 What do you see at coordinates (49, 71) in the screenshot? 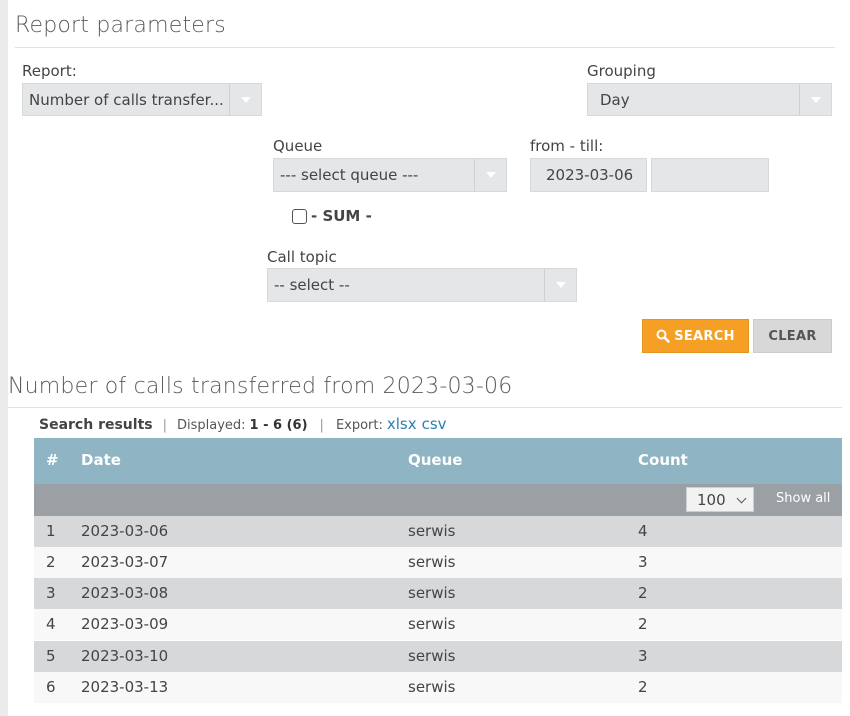
I see `report-label: Report:` at bounding box center [49, 71].